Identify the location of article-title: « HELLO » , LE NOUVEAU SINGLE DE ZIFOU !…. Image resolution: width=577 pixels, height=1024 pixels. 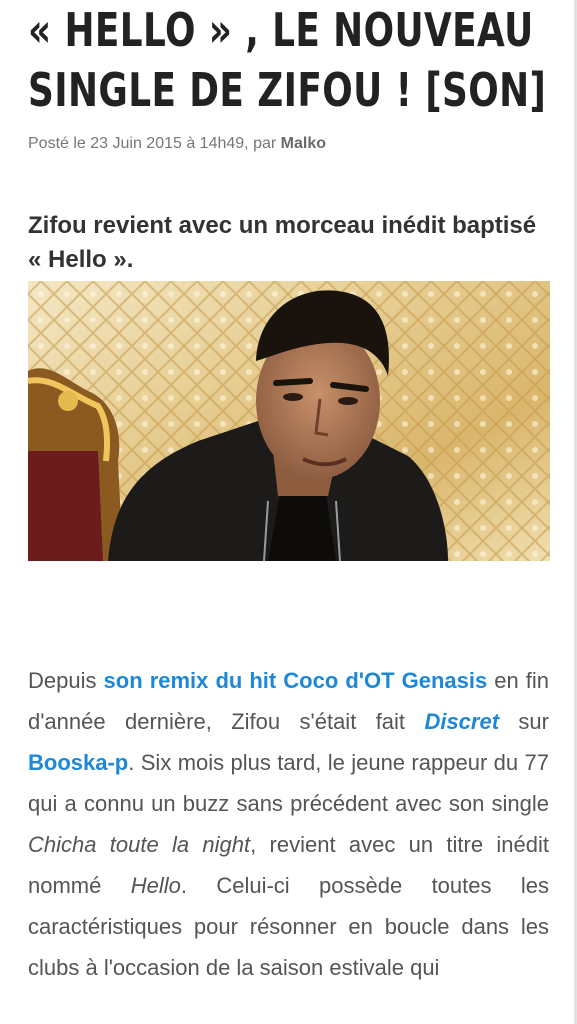
(287, 60).